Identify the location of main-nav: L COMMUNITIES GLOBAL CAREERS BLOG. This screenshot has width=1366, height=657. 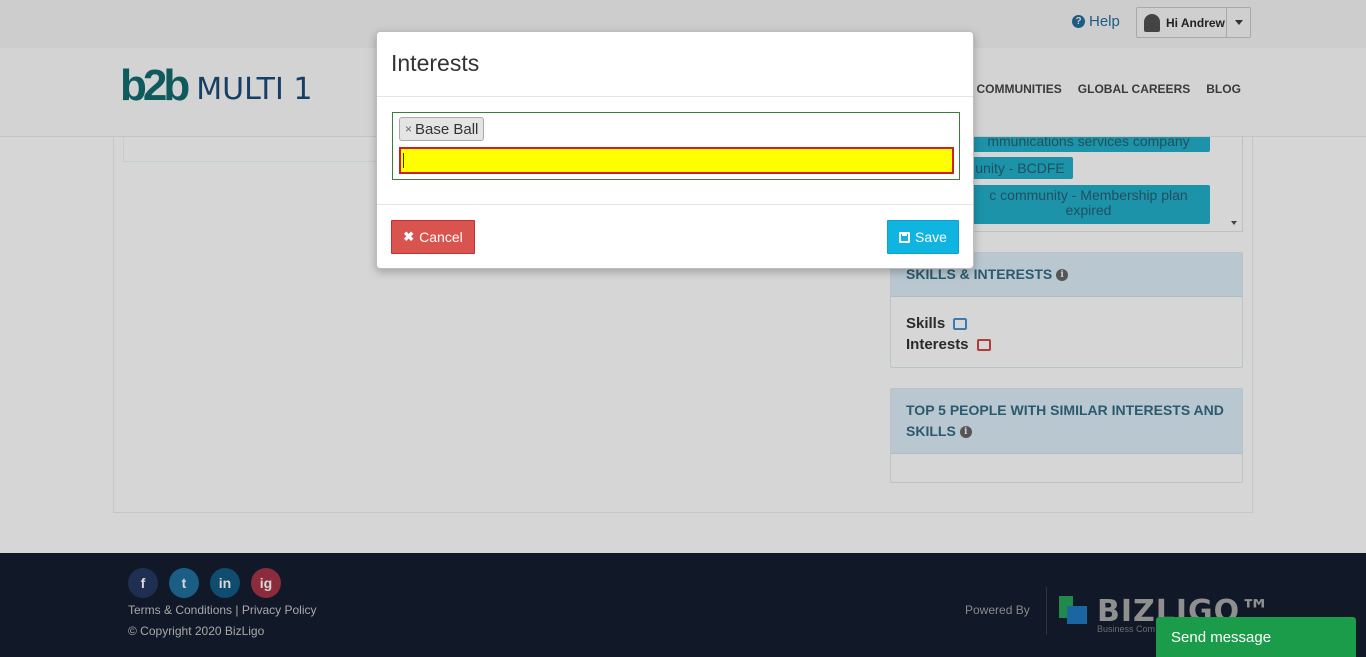
(1103, 89).